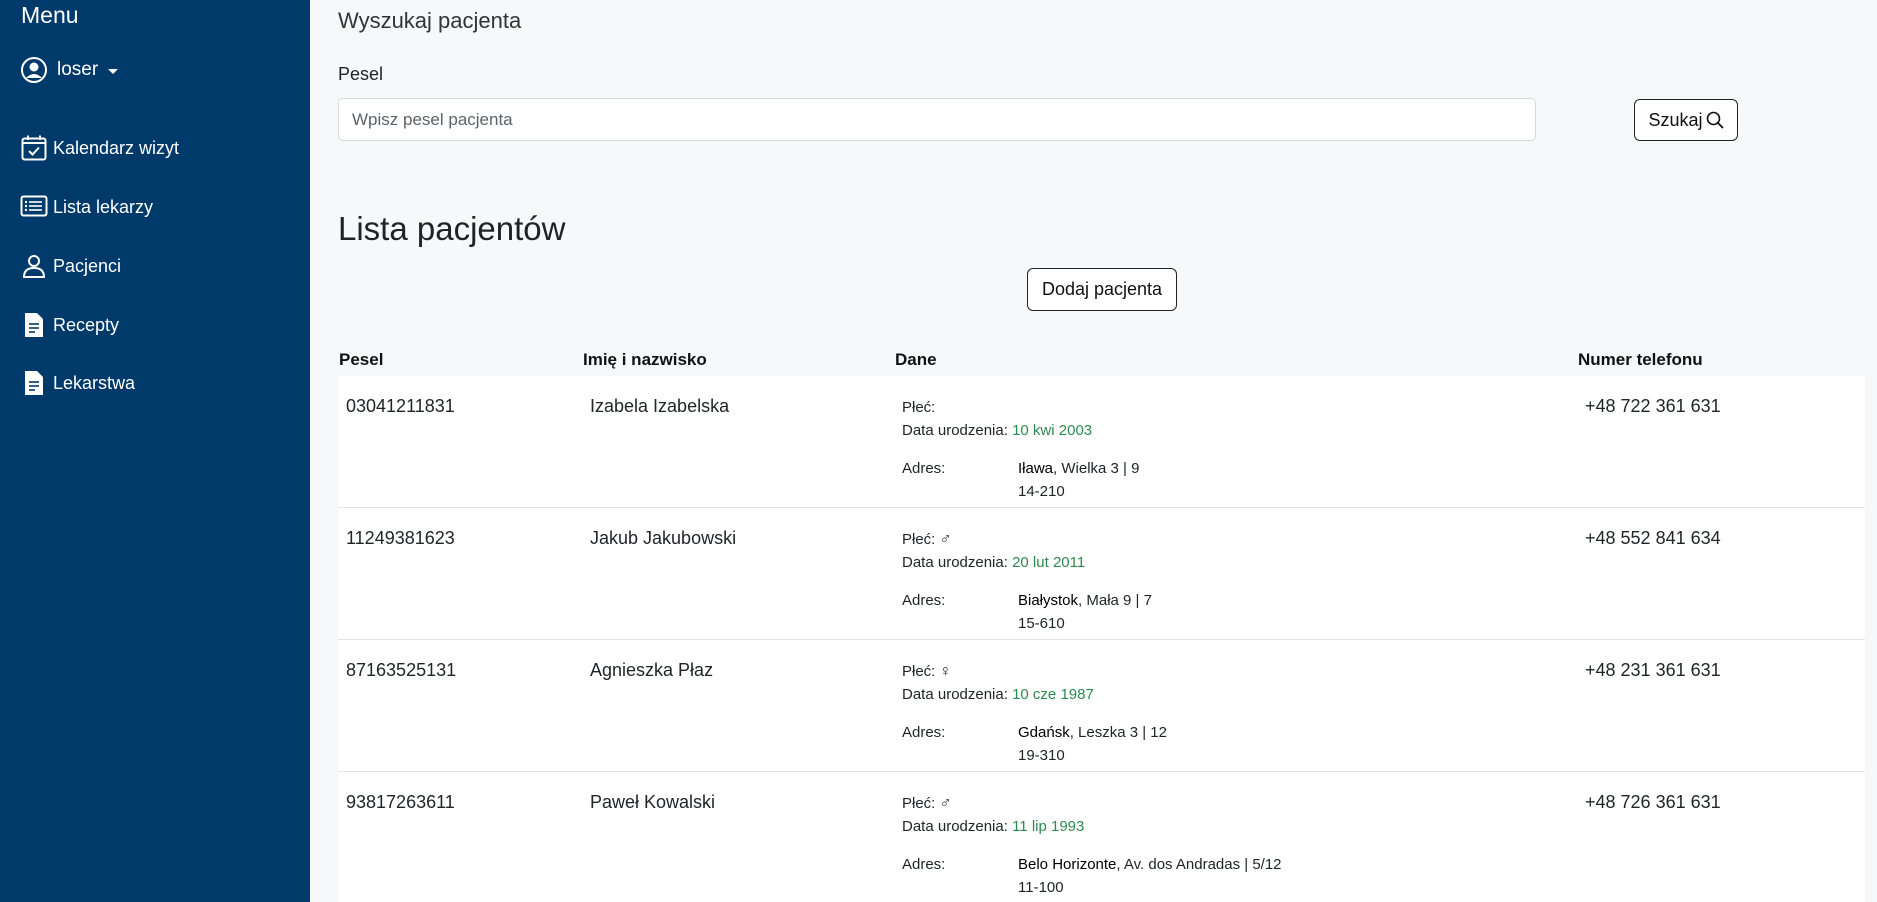  Describe the element at coordinates (660, 406) in the screenshot. I see `name-cell: Izabela Izabelska` at that location.